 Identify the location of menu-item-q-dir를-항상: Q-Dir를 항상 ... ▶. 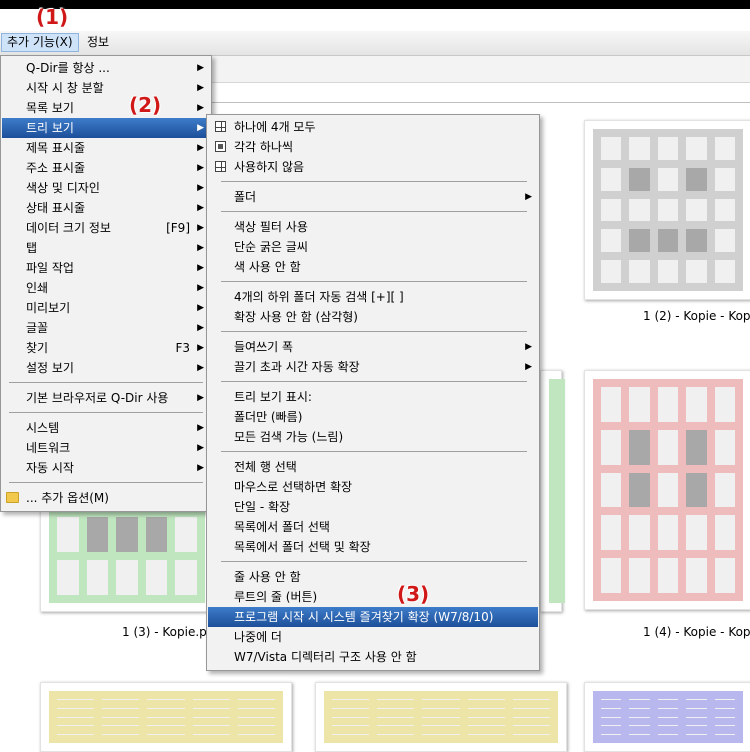
(106, 68).